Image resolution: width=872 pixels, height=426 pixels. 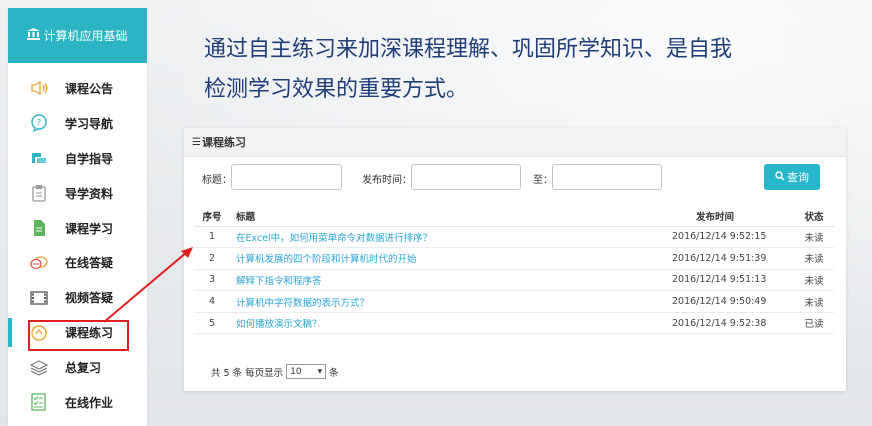 I want to click on sidebar-item-materials: 导学资料, so click(x=77, y=193).